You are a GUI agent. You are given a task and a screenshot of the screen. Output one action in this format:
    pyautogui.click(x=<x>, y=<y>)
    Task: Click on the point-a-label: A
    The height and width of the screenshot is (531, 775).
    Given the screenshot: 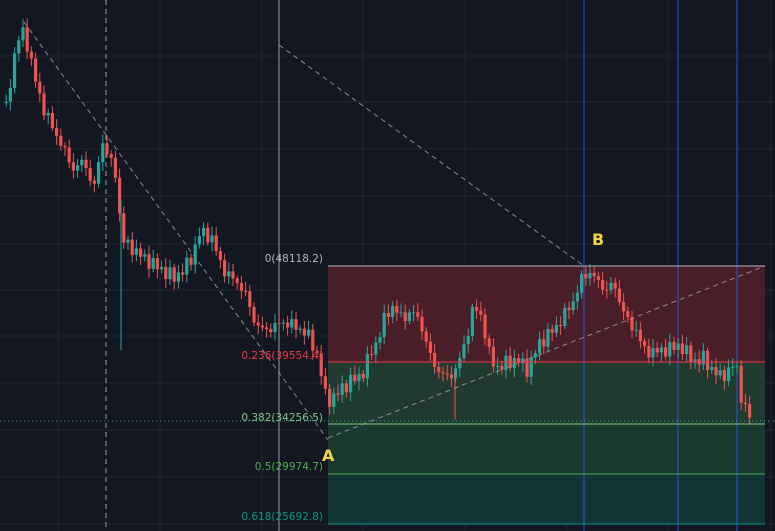 What is the action you would take?
    pyautogui.click(x=328, y=455)
    